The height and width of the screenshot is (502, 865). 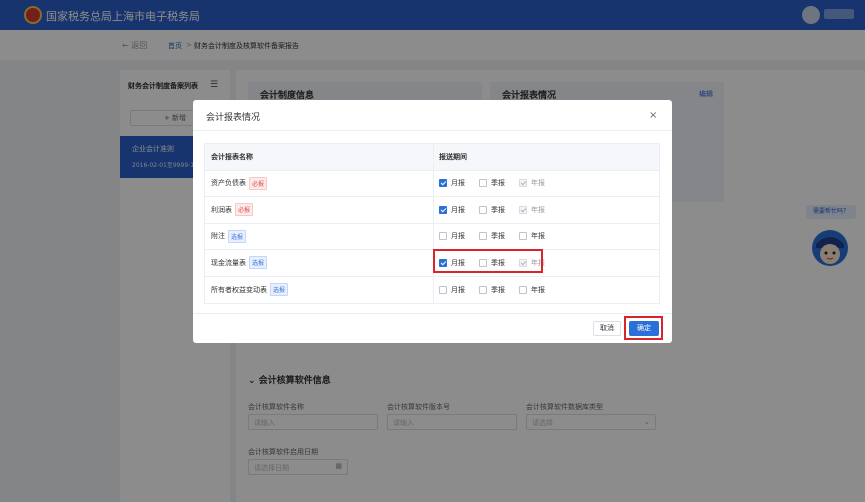 I want to click on report-name: 利润表, so click(x=221, y=209).